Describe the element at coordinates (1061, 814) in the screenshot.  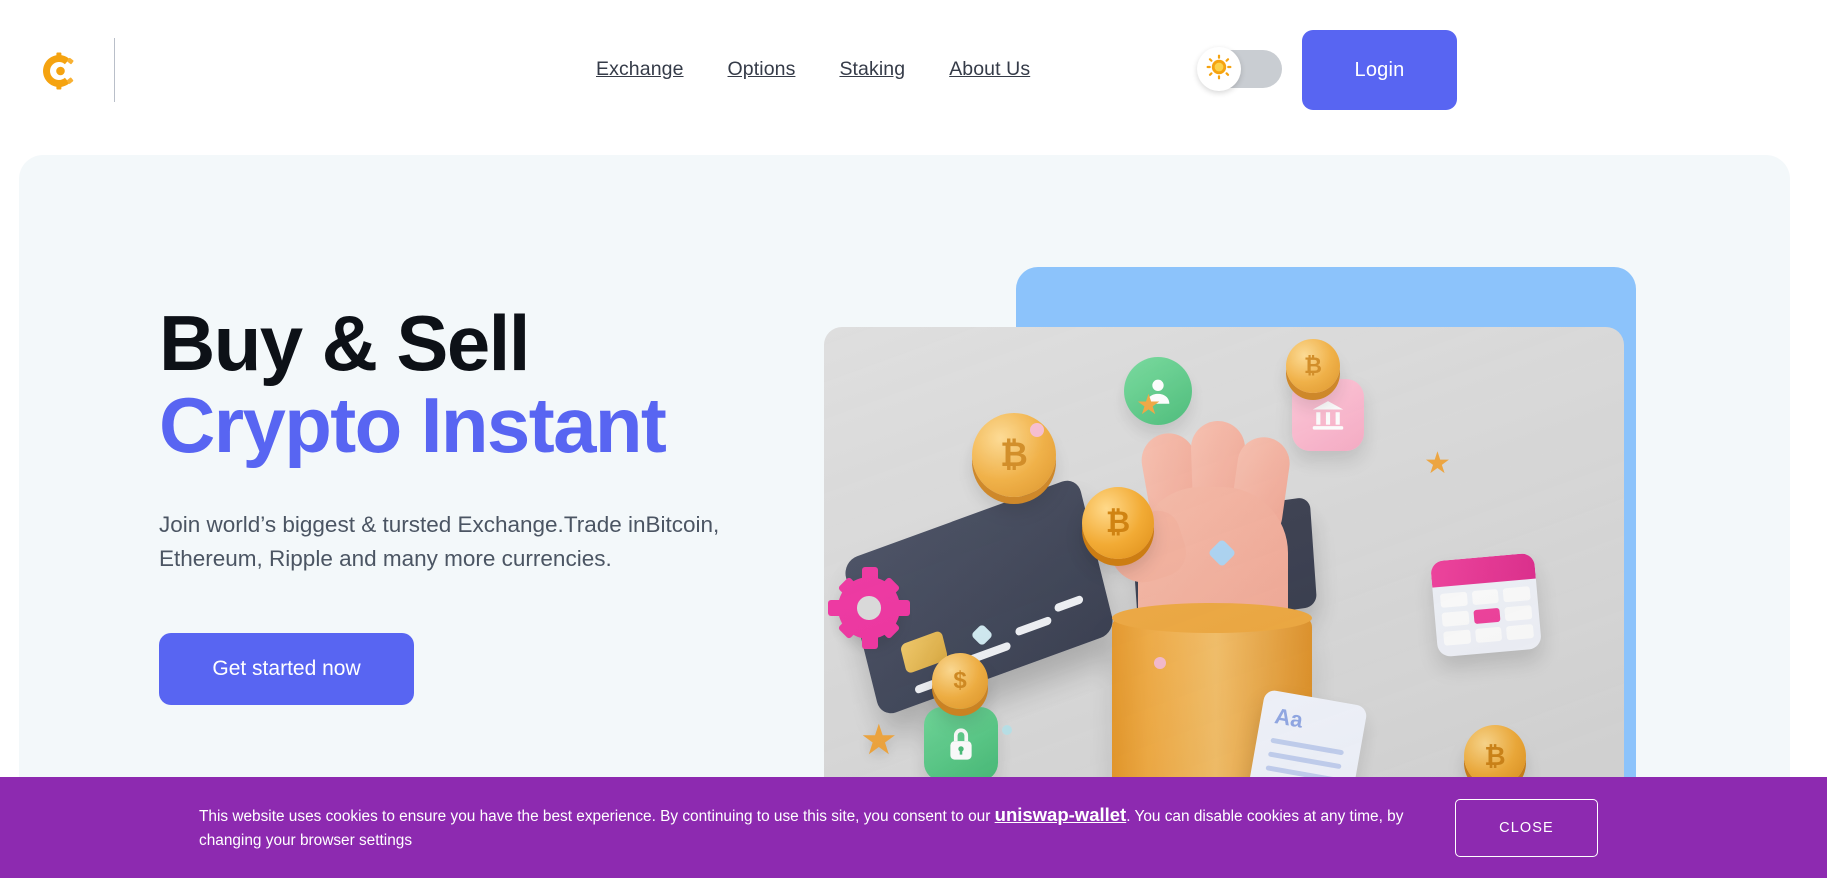
I see `cookie-policy-link: uniswap-wallet` at that location.